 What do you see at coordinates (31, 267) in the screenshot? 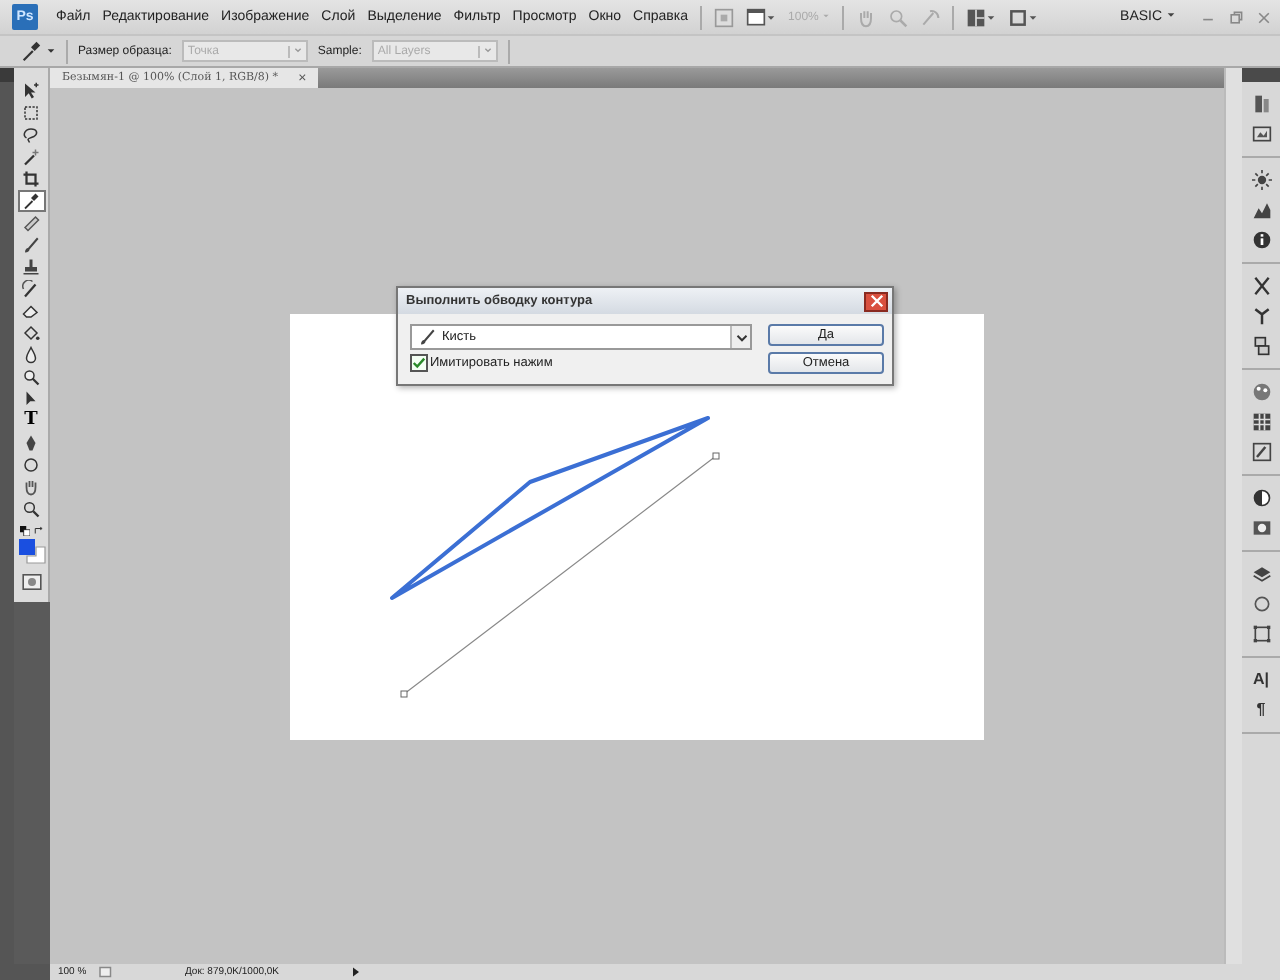
I see `stamp-icon` at bounding box center [31, 267].